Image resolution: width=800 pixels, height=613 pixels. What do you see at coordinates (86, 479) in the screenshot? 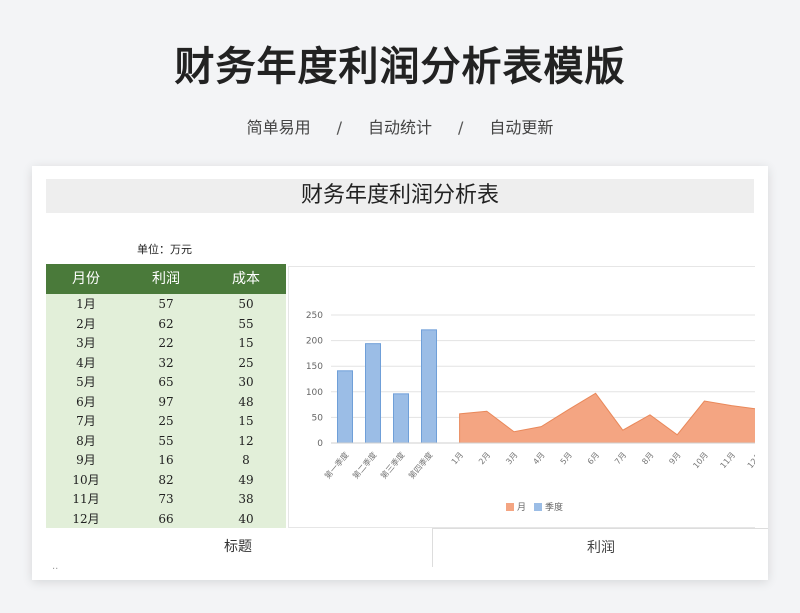
I see `cell-month: 10月` at bounding box center [86, 479].